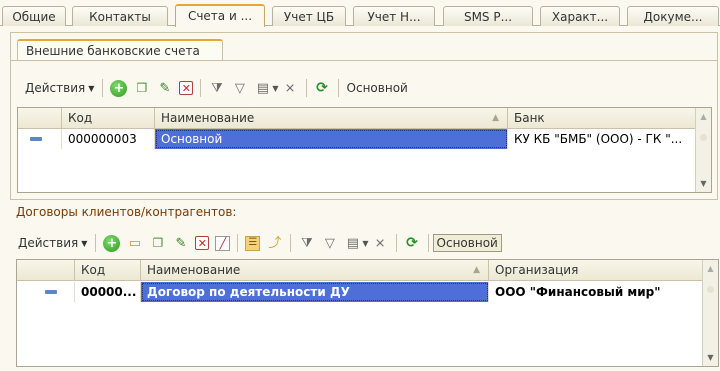  I want to click on hierarchy-view-icon: ☰, so click(253, 243).